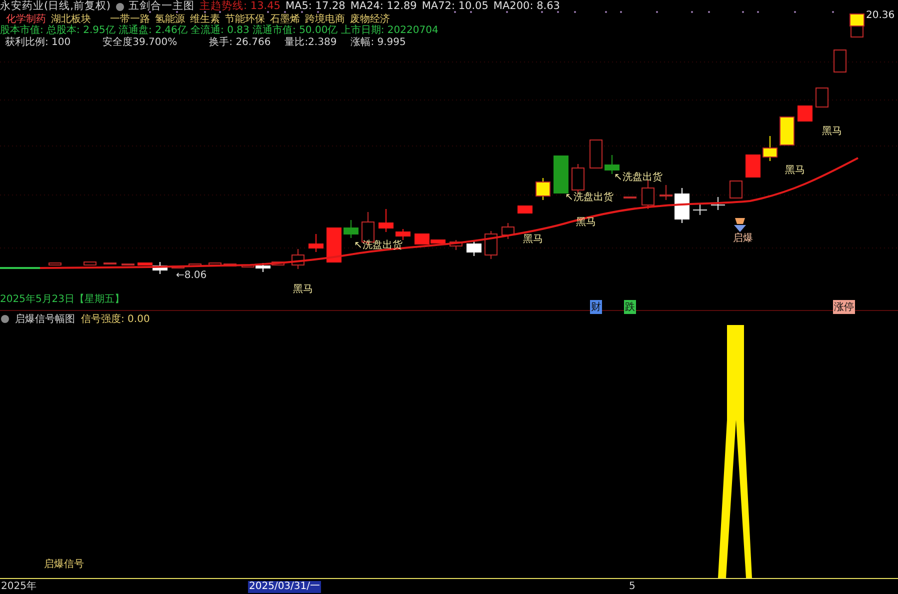  Describe the element at coordinates (880, 15) in the screenshot. I see `price-label: 20.36` at that location.